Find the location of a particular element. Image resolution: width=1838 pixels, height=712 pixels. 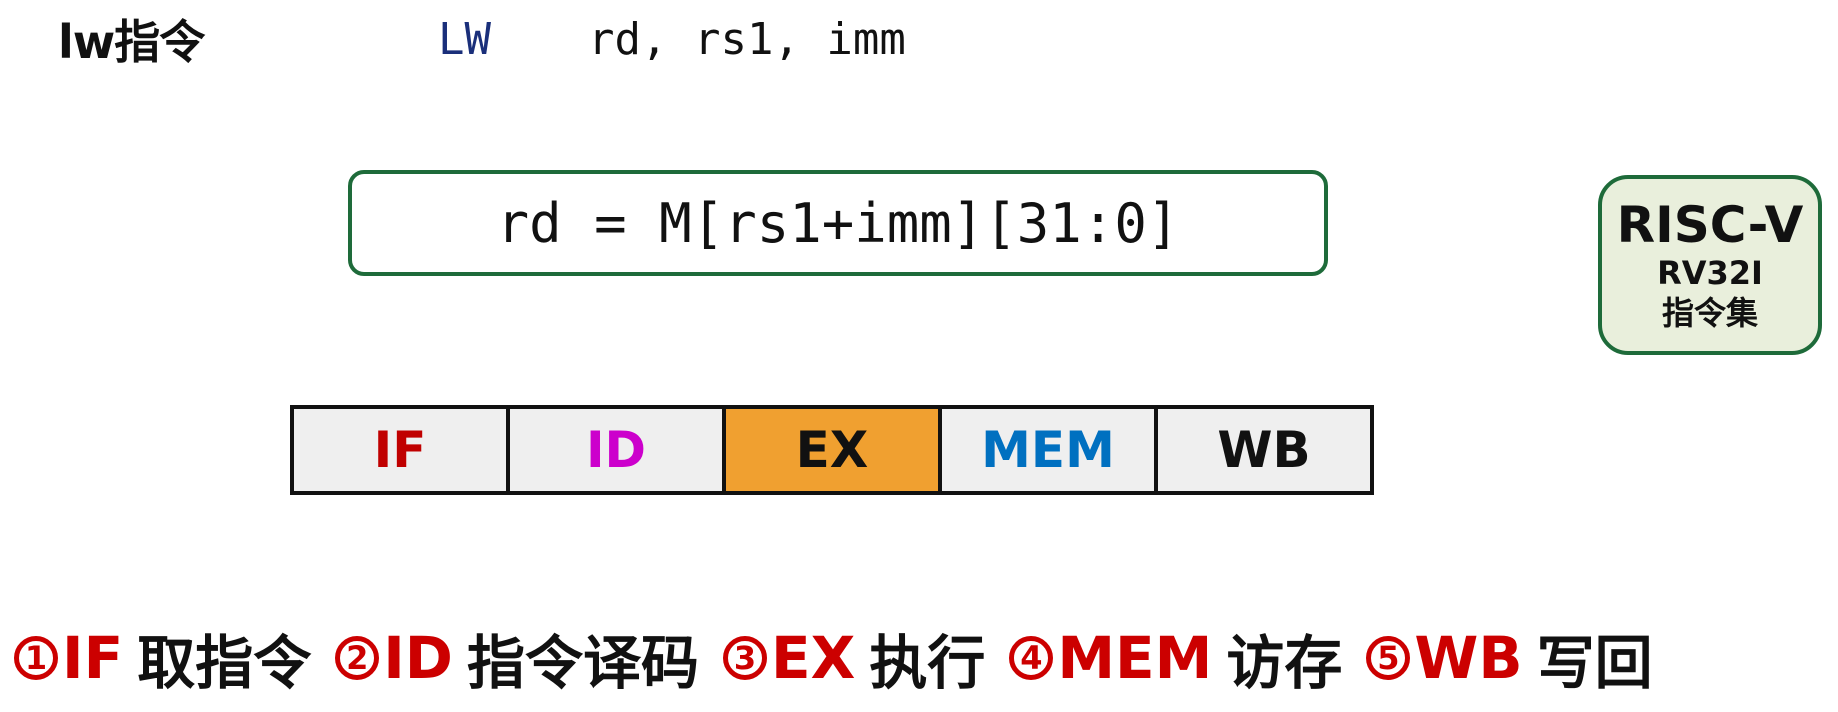

legend-item-if: 1 IF 取指令 is located at coordinates (162, 658).